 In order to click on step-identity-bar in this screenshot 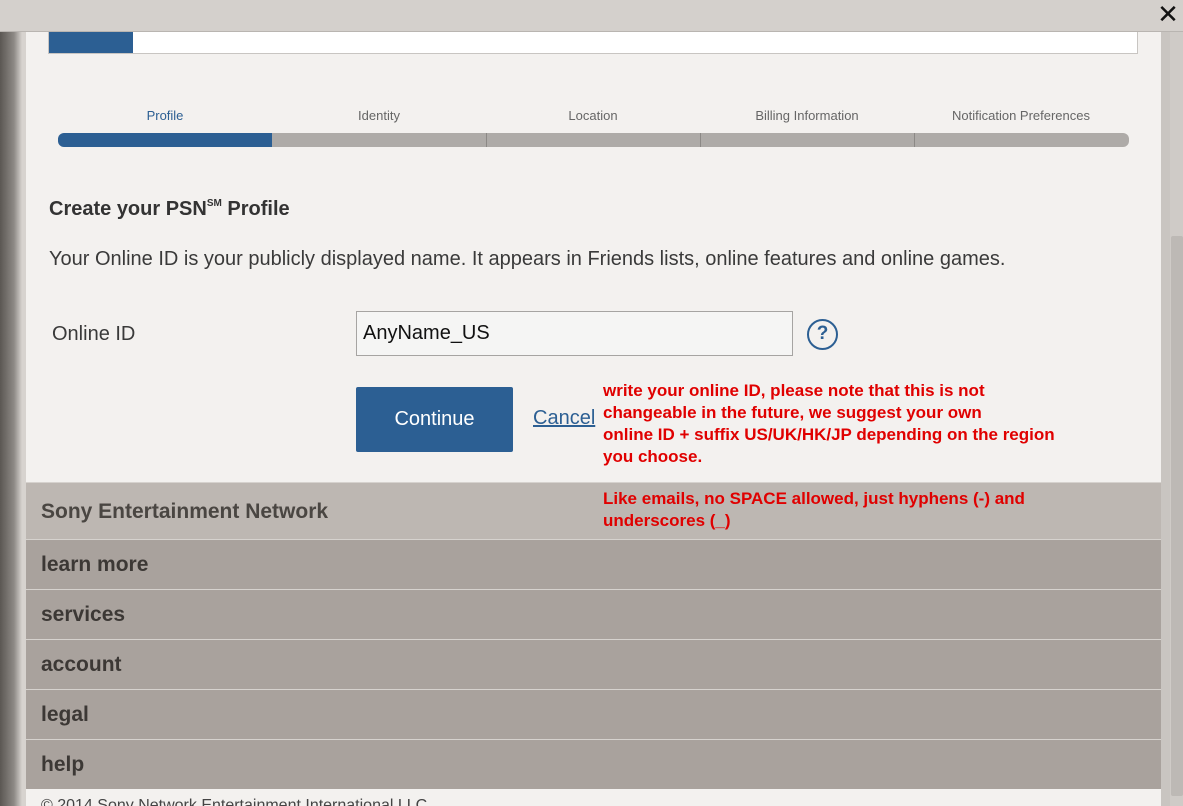, I will do `click(379, 140)`.